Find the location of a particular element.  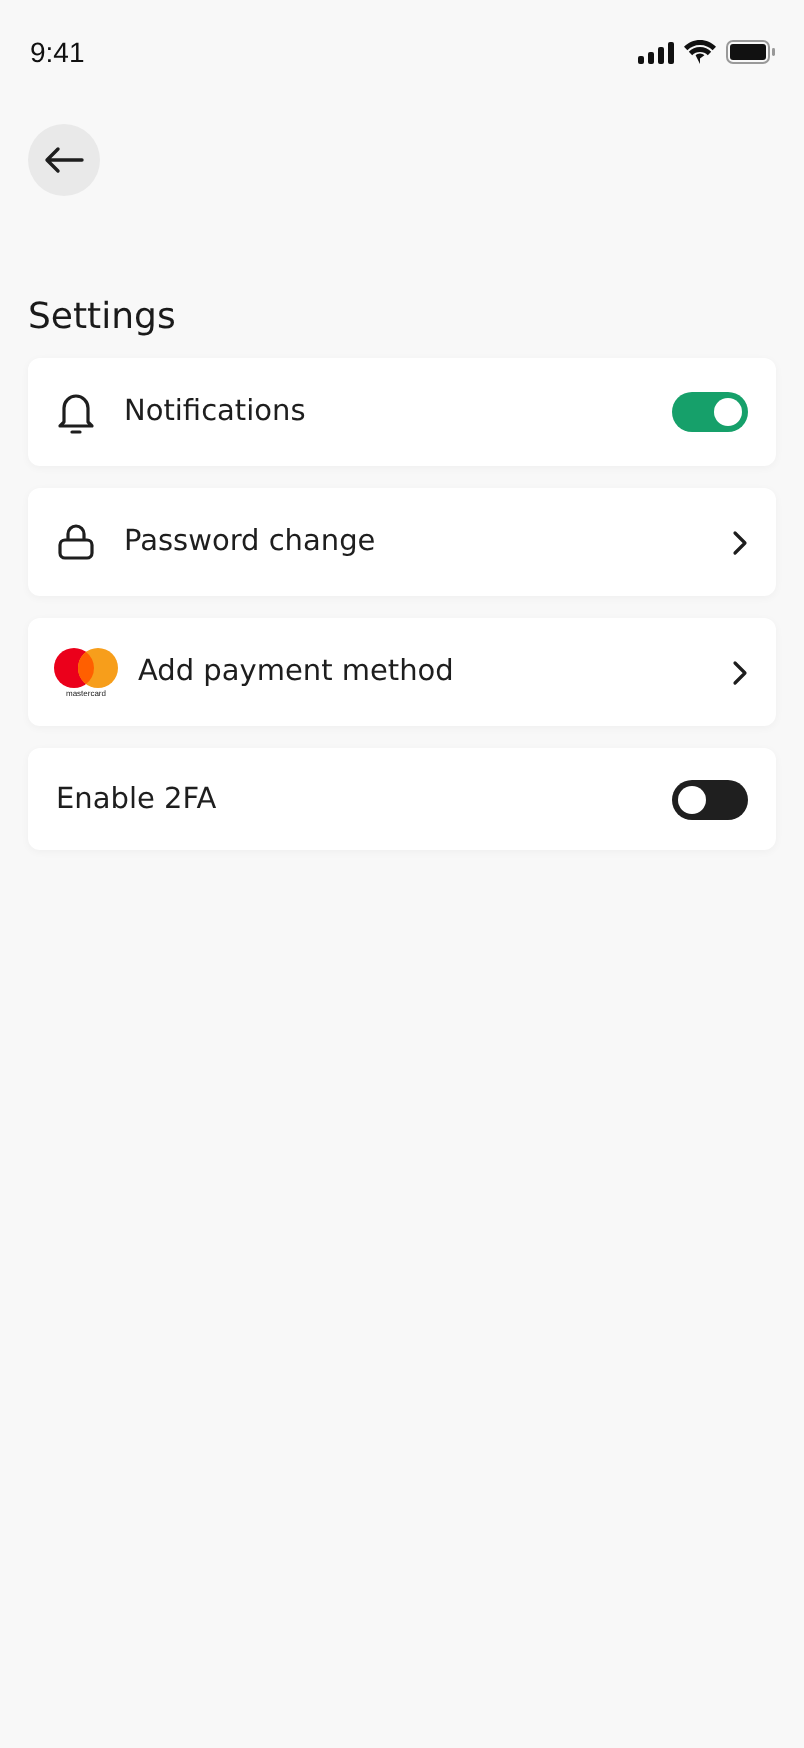

bell-icon is located at coordinates (76, 412).